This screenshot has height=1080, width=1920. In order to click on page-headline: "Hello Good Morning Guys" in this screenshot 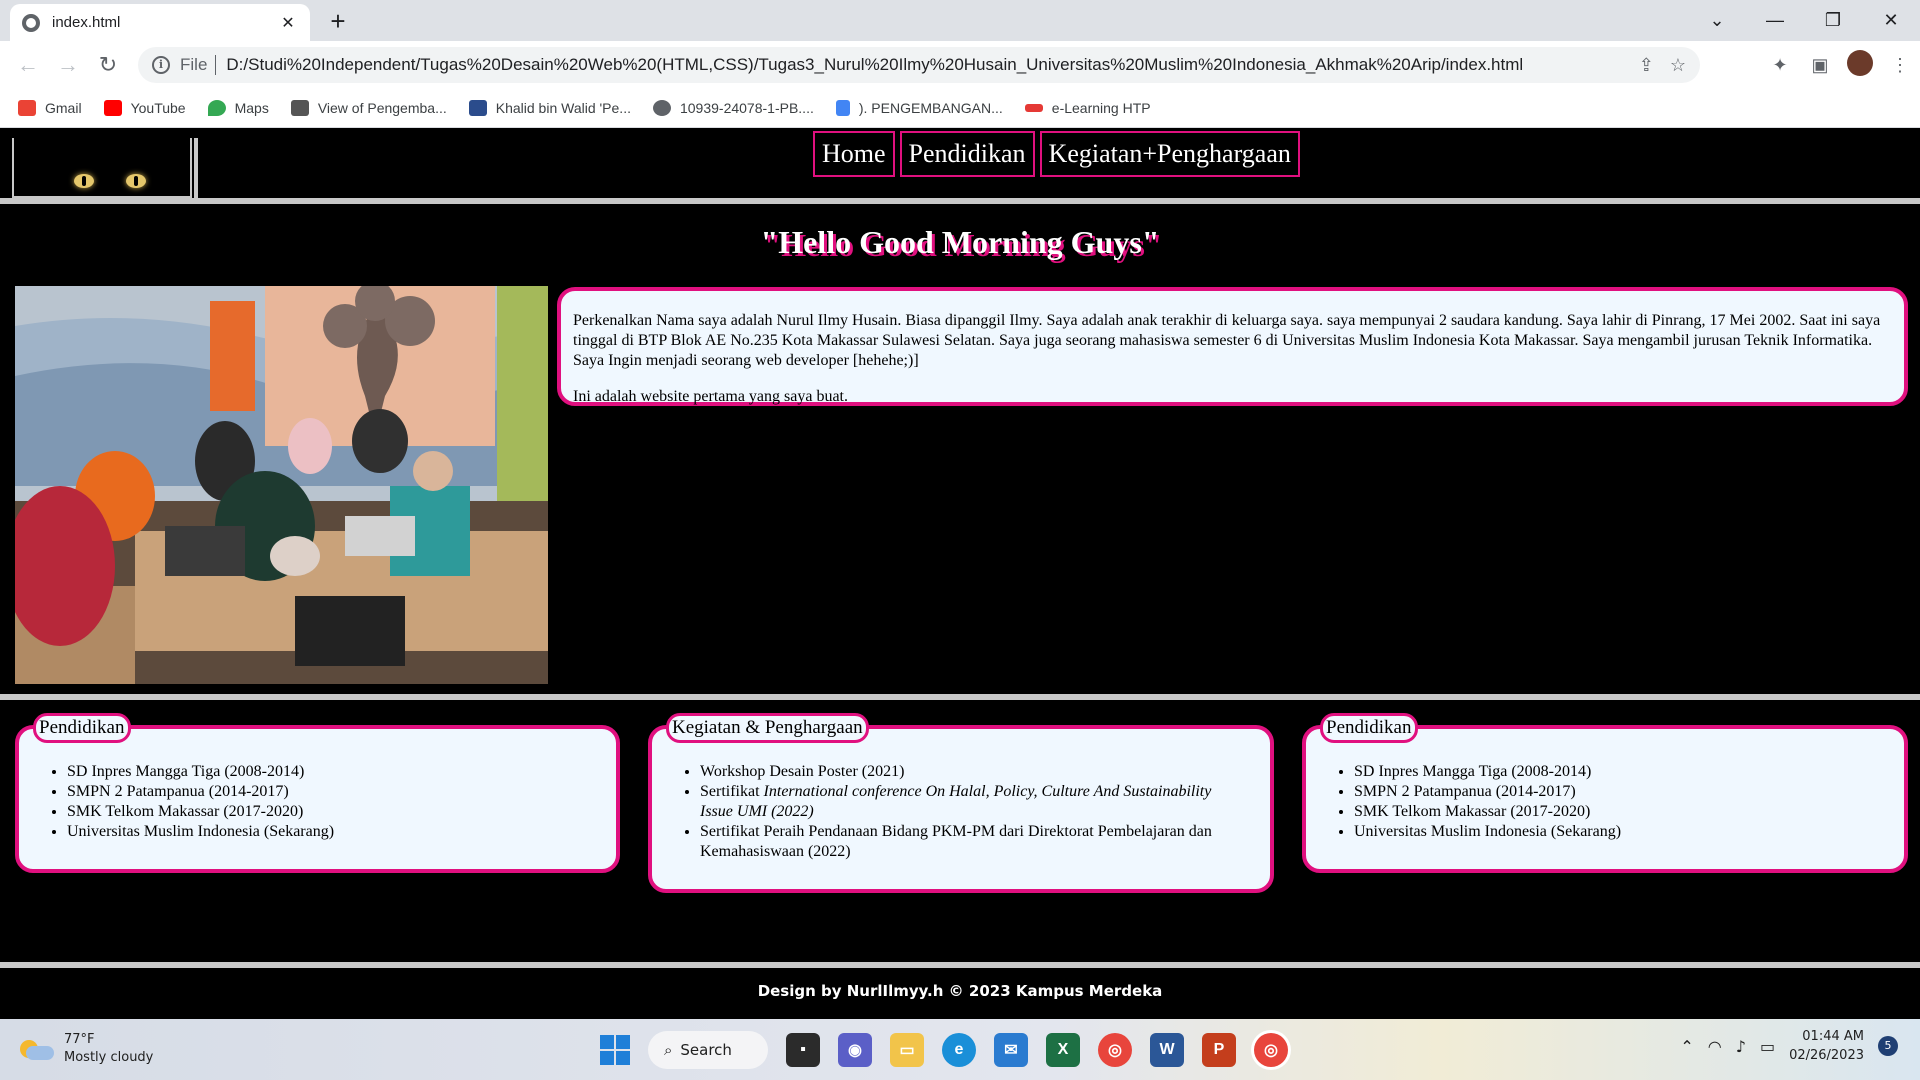, I will do `click(960, 242)`.